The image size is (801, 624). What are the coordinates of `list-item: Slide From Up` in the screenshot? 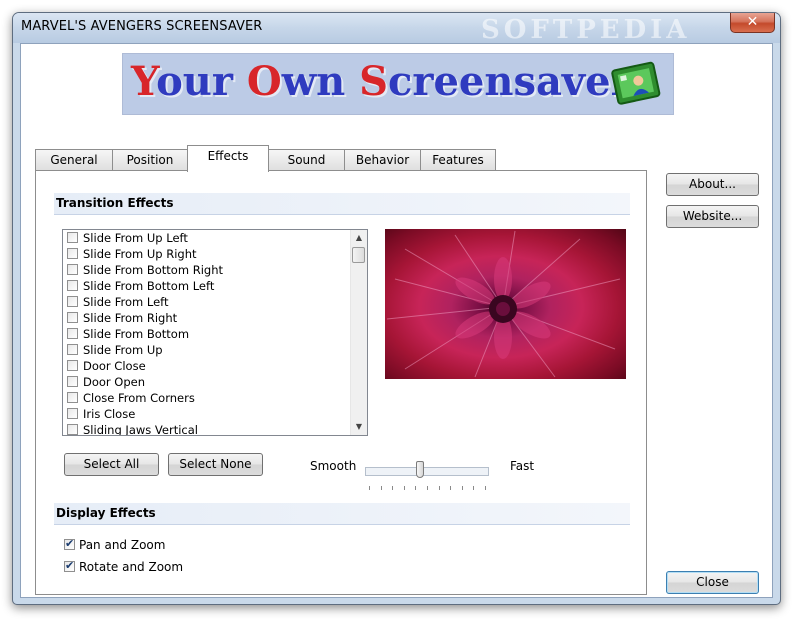 It's located at (115, 350).